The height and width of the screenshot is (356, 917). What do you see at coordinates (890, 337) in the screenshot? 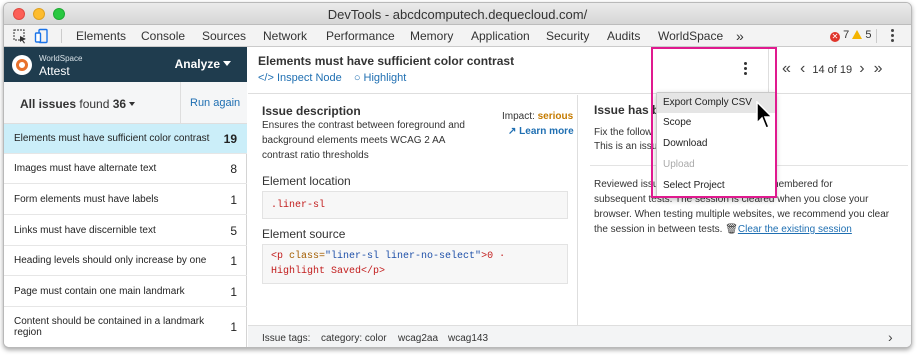
I see `tags-next-icon: ›` at bounding box center [890, 337].